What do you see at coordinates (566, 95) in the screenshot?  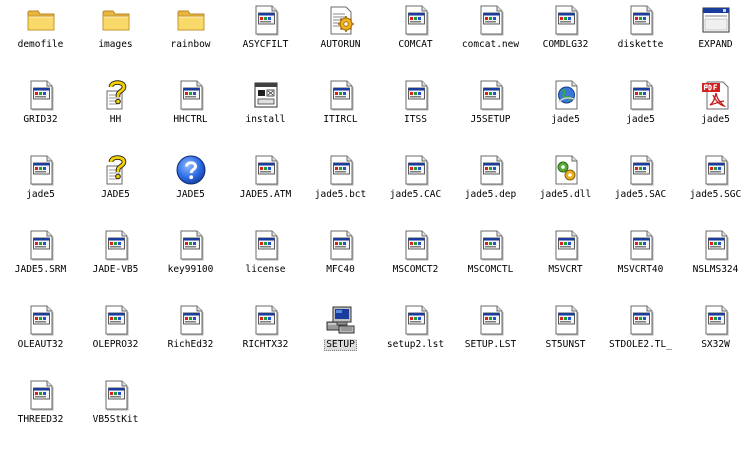 I see `web-file-icon` at bounding box center [566, 95].